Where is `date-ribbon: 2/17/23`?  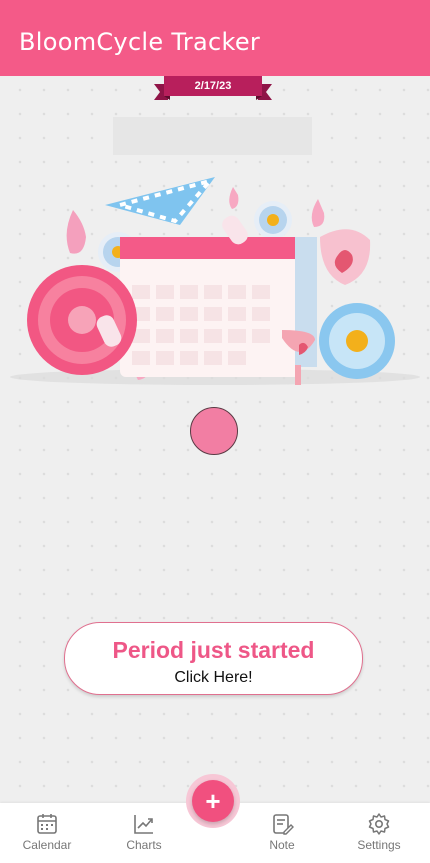 date-ribbon: 2/17/23 is located at coordinates (213, 89).